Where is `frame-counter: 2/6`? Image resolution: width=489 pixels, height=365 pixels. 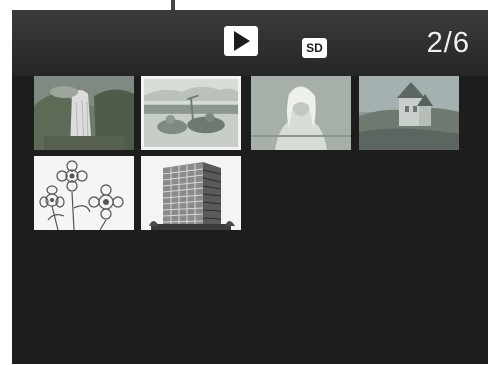 frame-counter: 2/6 is located at coordinates (448, 43).